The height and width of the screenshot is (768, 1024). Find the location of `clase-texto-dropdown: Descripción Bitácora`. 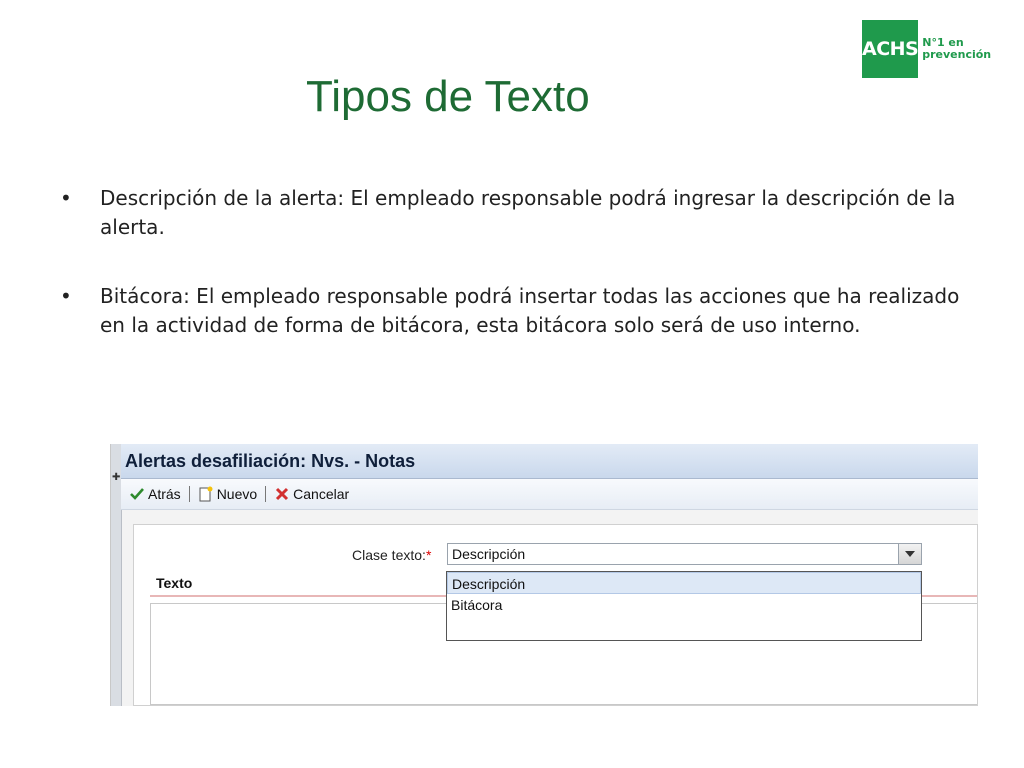

clase-texto-dropdown: Descripción Bitácora is located at coordinates (684, 606).